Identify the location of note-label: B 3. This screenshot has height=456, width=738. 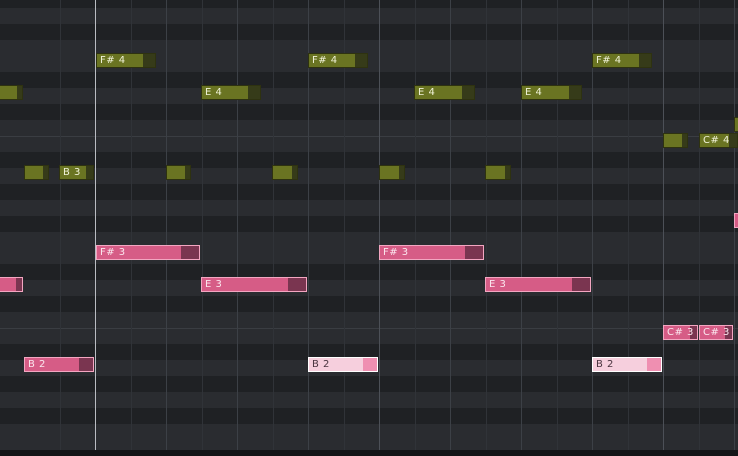
(72, 172).